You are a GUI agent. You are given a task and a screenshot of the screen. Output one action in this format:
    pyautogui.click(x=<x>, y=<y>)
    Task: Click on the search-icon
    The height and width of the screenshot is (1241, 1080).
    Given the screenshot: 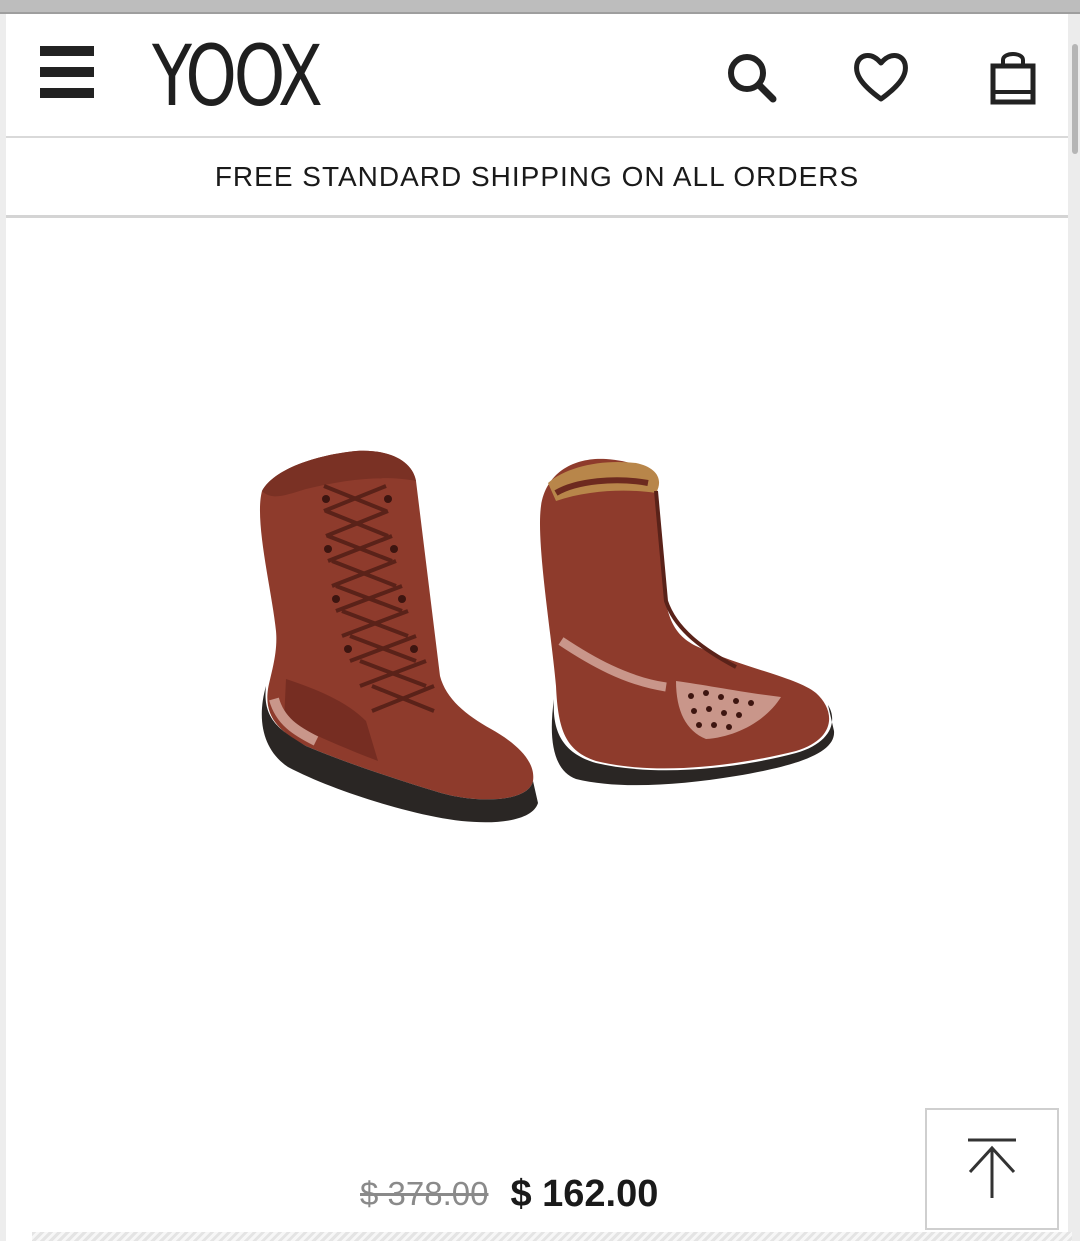 What is the action you would take?
    pyautogui.click(x=751, y=77)
    